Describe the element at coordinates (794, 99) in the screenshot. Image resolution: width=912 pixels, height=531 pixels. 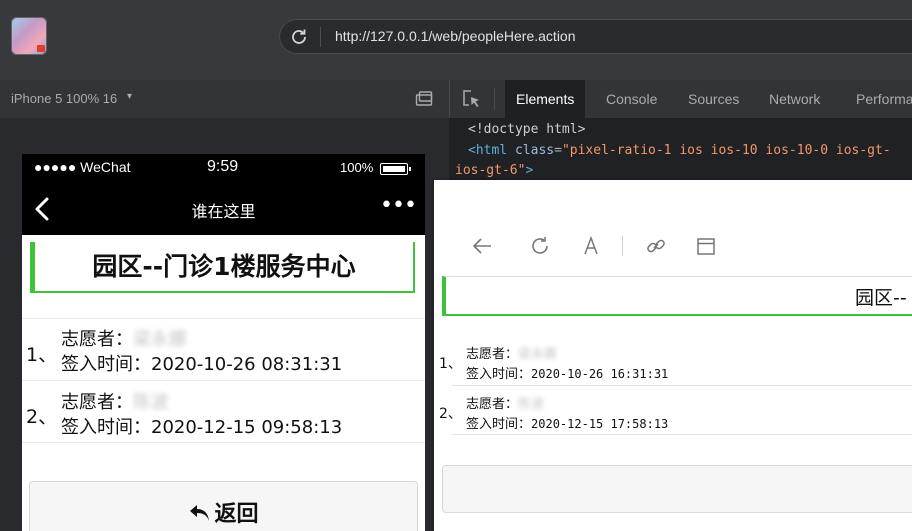
I see `tab-network: Network` at that location.